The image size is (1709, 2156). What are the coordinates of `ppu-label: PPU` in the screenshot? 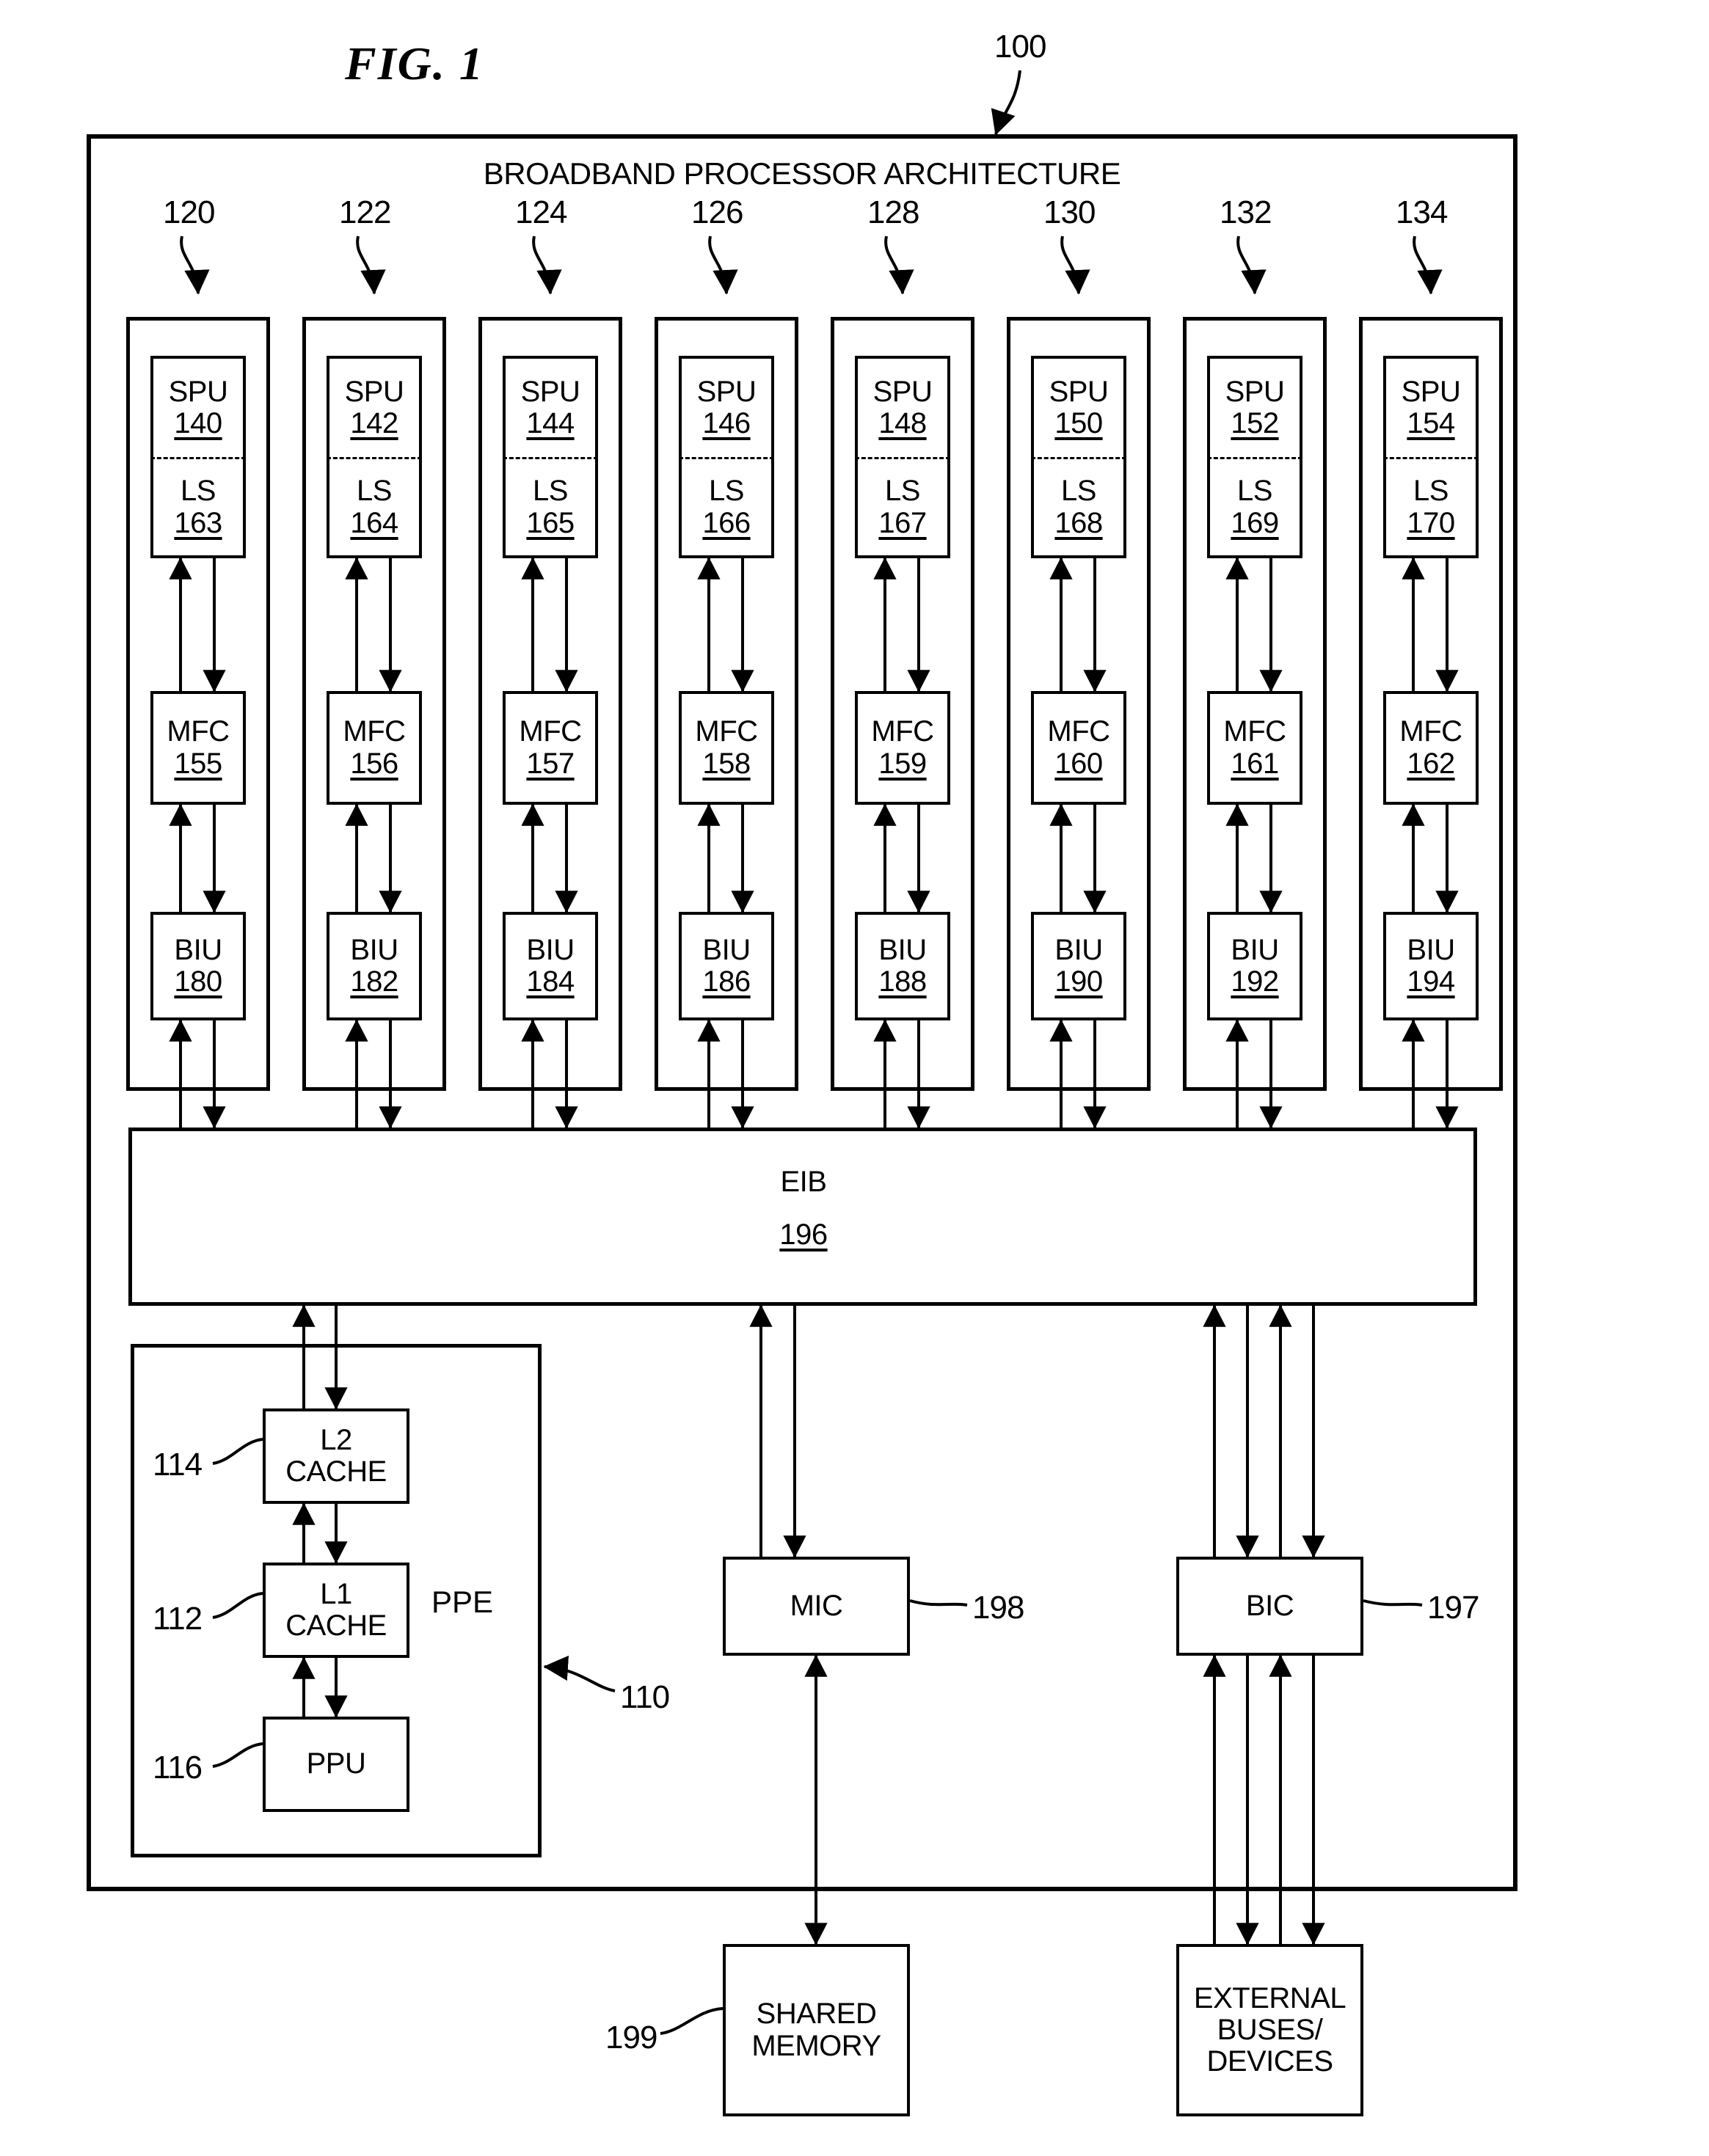 It's located at (336, 1763).